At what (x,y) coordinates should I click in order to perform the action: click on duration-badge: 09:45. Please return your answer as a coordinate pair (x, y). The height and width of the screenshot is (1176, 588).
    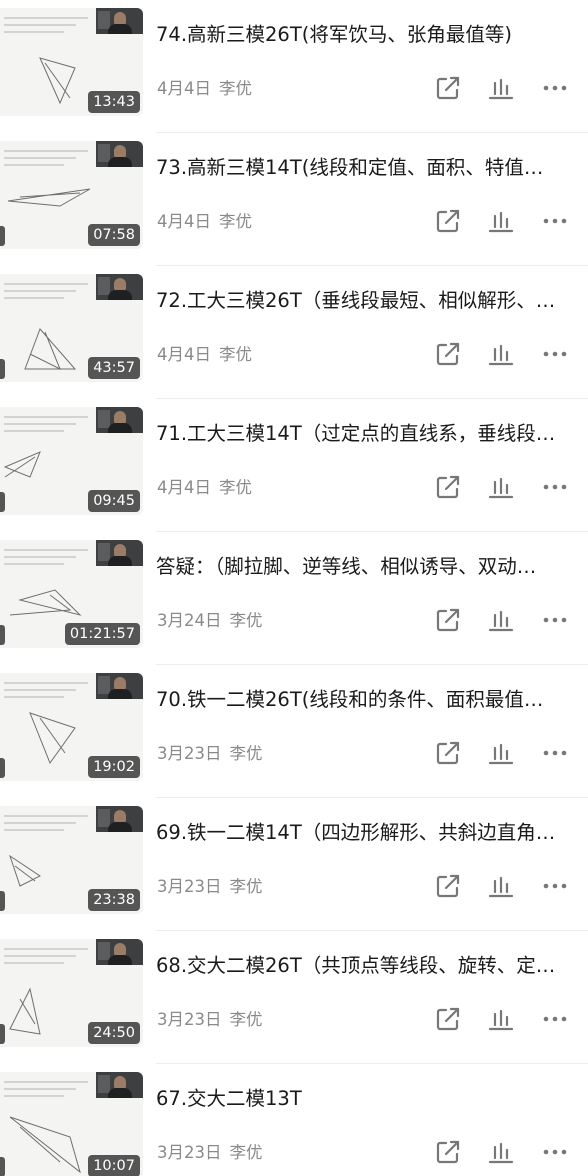
    Looking at the image, I should click on (114, 501).